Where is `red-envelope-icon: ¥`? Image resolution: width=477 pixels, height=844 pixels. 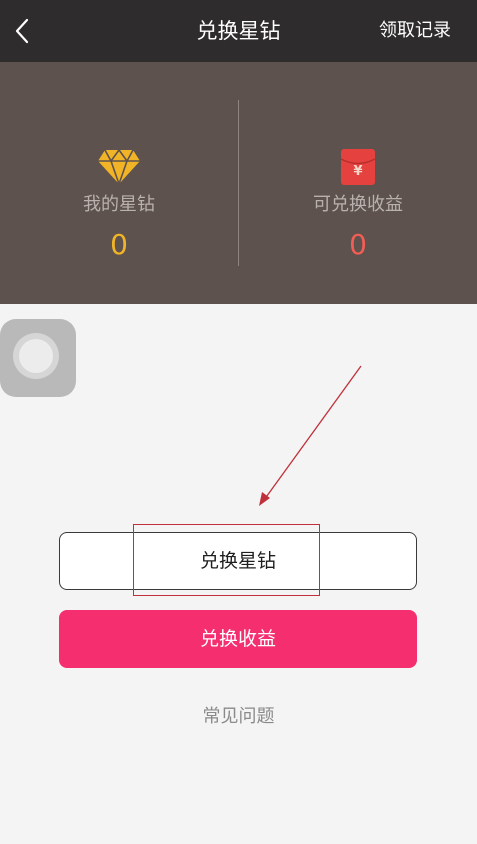 red-envelope-icon: ¥ is located at coordinates (358, 167).